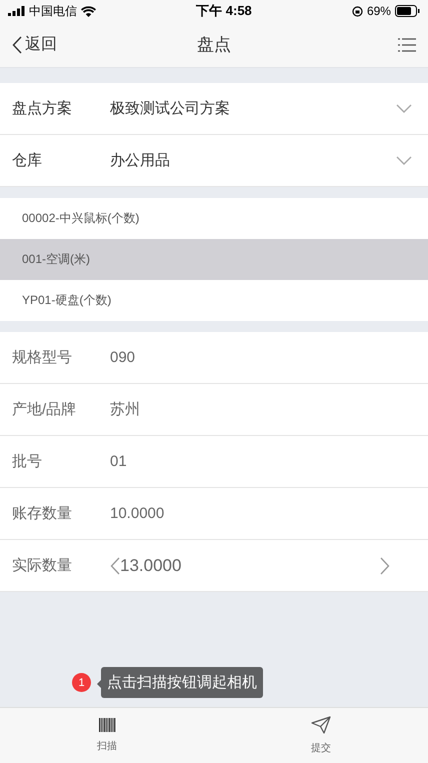 This screenshot has height=763, width=428. What do you see at coordinates (42, 357) in the screenshot?
I see `field-label: 规格型号` at bounding box center [42, 357].